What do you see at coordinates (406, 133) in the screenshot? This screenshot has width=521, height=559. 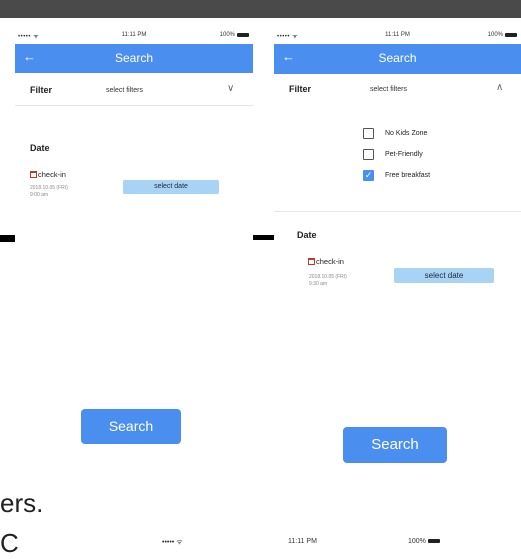 I see `option-label: No Kids Zone` at bounding box center [406, 133].